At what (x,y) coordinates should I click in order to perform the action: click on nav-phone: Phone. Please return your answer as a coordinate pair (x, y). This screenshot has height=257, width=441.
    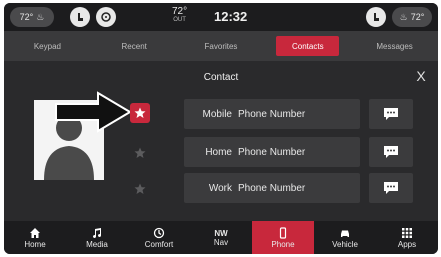
    Looking at the image, I should click on (283, 237).